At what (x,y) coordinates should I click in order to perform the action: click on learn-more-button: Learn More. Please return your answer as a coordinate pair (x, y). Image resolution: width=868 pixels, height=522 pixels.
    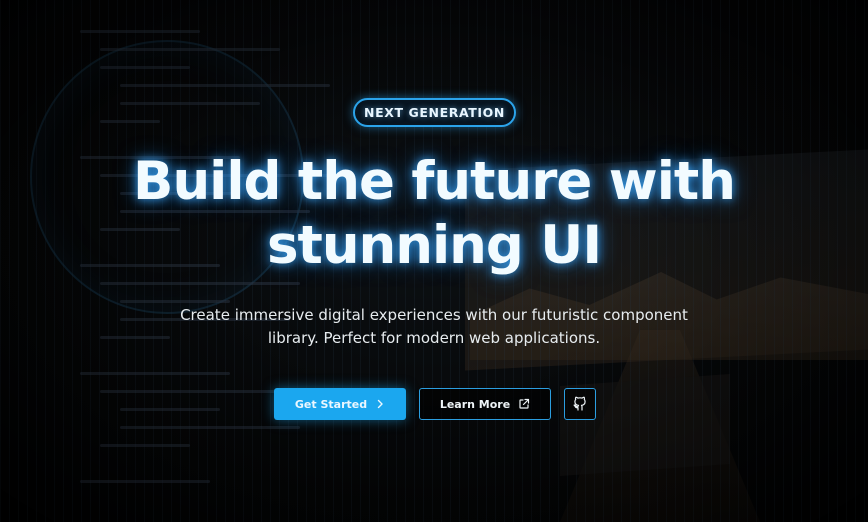
    Looking at the image, I should click on (485, 404).